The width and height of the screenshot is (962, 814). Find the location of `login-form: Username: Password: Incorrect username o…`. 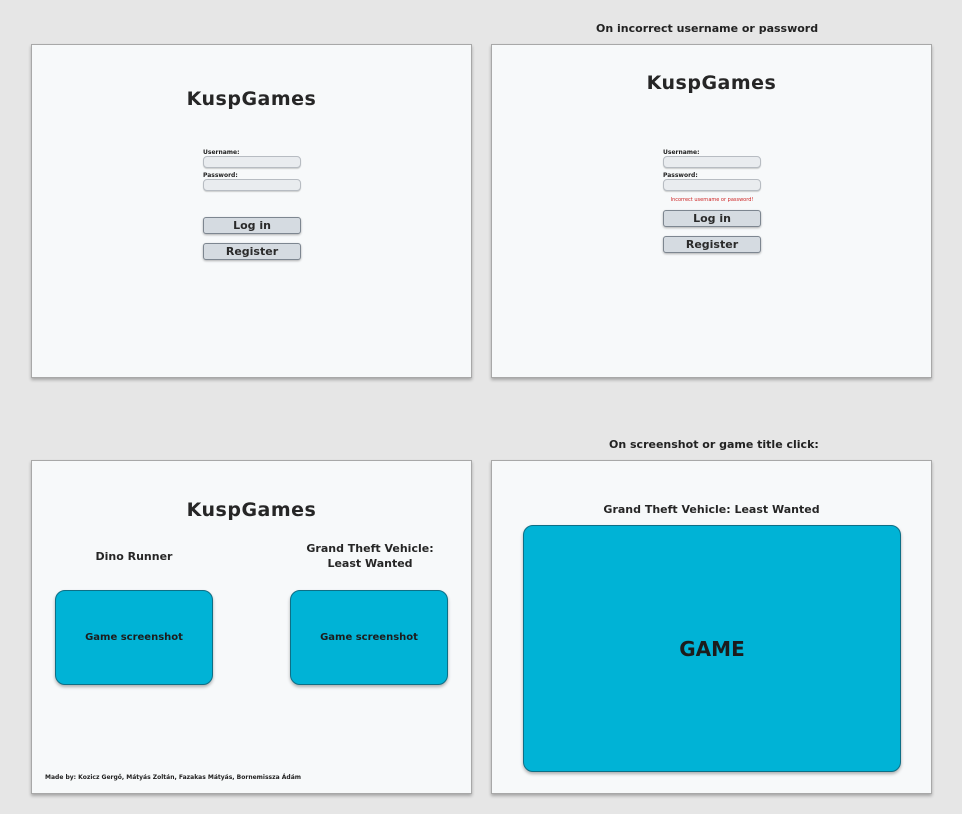

login-form: Username: Password: Incorrect username o… is located at coordinates (712, 201).